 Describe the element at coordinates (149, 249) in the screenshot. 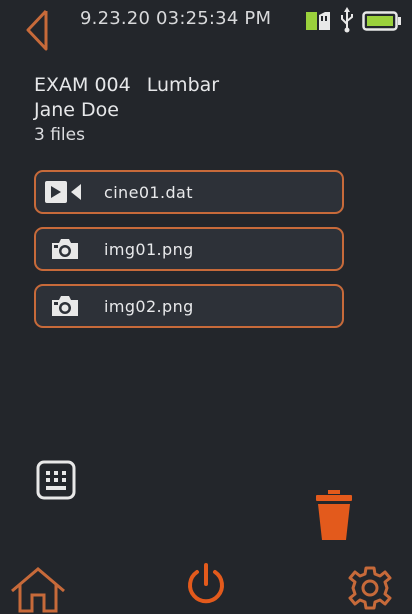

I see `file-name: img01.png` at that location.